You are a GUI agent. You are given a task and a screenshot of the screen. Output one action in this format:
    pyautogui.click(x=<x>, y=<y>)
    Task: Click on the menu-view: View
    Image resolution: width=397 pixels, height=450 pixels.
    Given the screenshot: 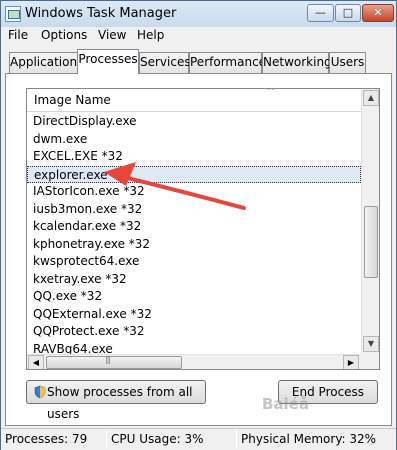 What is the action you would take?
    pyautogui.click(x=112, y=35)
    